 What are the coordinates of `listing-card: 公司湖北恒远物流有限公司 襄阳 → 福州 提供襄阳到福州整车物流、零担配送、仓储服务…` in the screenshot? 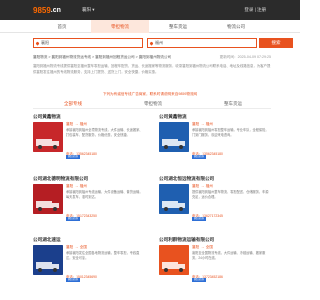 It's located at (215, 206).